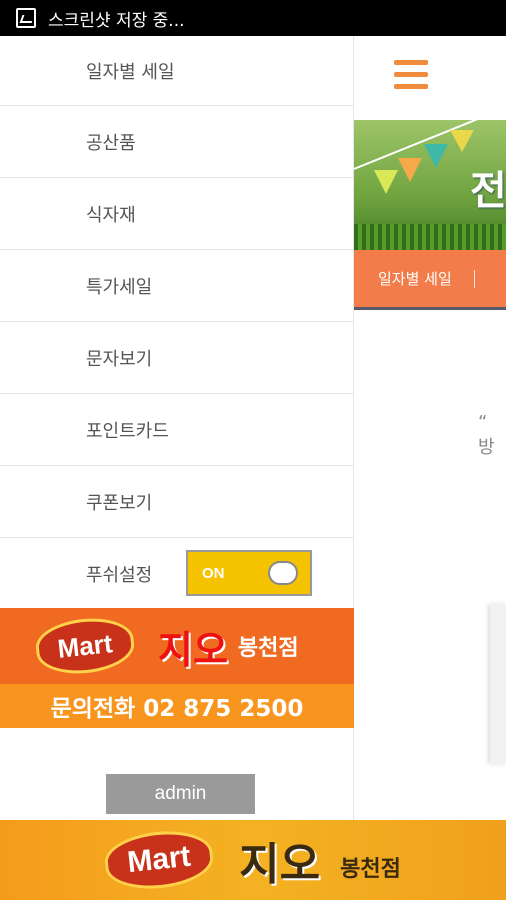 This screenshot has height=900, width=506. Describe the element at coordinates (180, 794) in the screenshot. I see `admin-button: admin` at that location.